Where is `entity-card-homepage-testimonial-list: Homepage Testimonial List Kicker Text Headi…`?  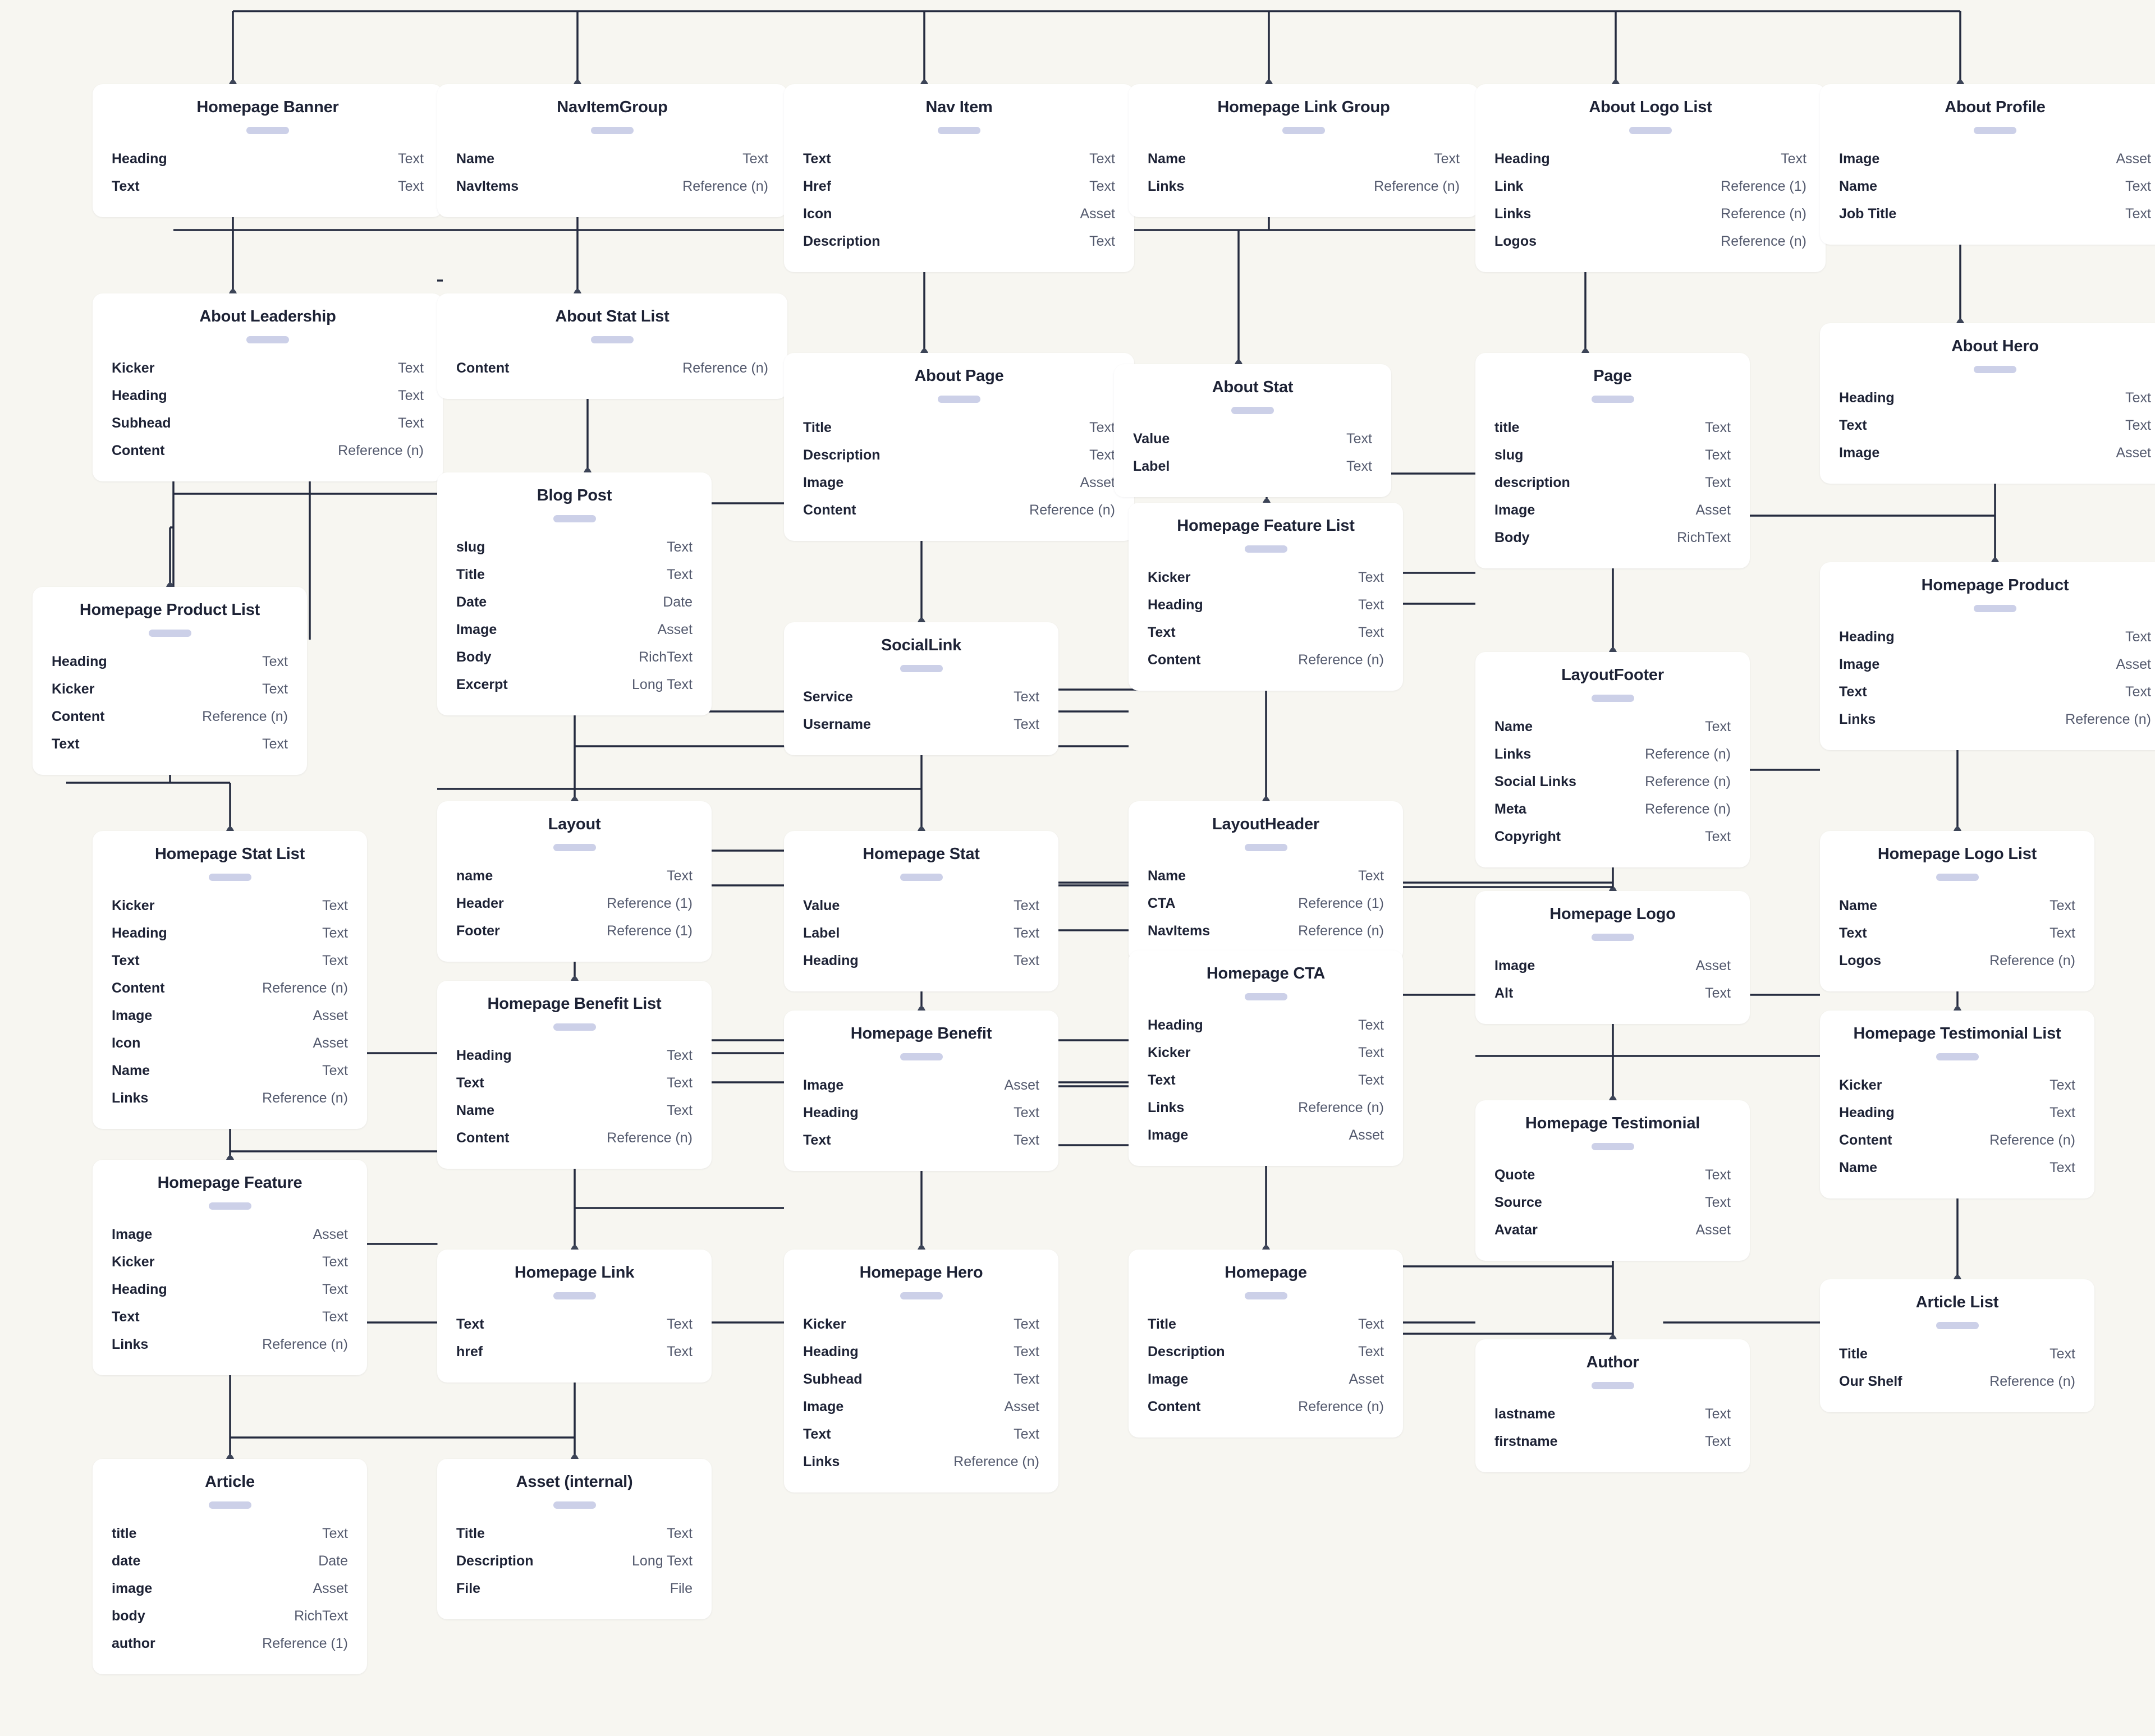
entity-card-homepage-testimonial-list: Homepage Testimonial List Kicker Text Headi… is located at coordinates (1957, 1104).